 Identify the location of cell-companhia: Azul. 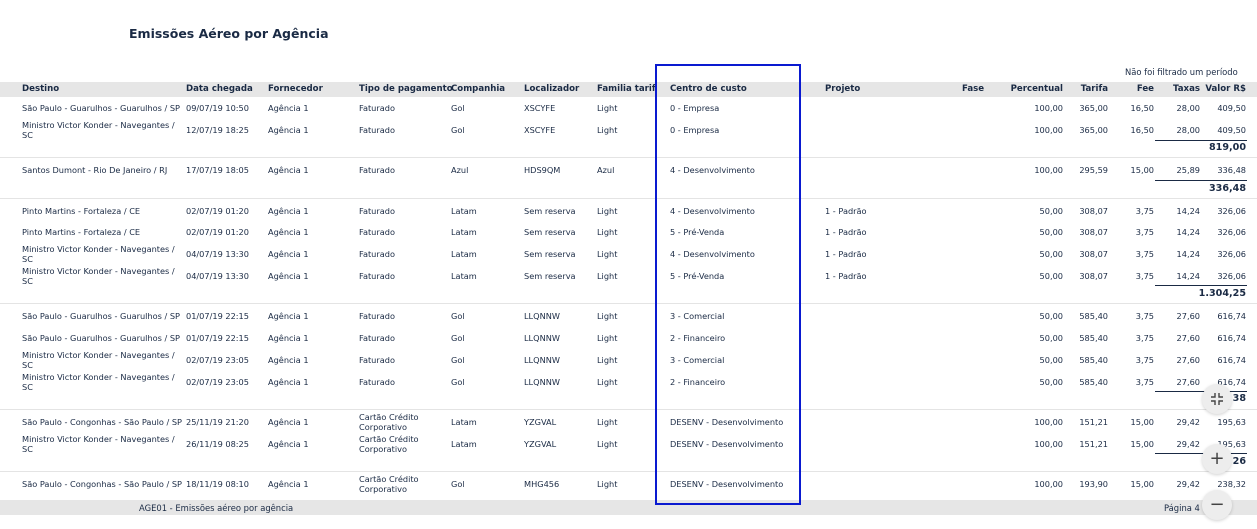
(460, 170).